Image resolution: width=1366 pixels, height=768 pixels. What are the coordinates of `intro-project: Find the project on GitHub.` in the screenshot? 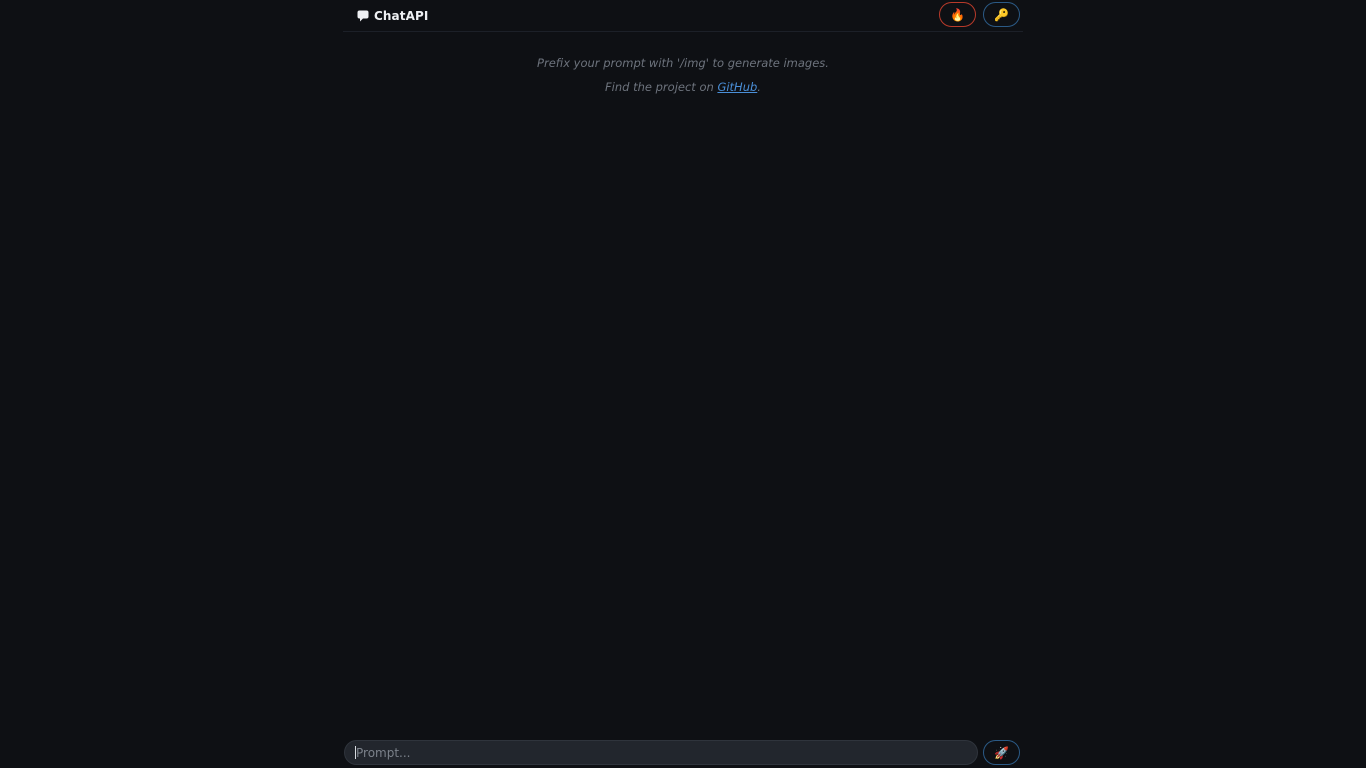 It's located at (683, 87).